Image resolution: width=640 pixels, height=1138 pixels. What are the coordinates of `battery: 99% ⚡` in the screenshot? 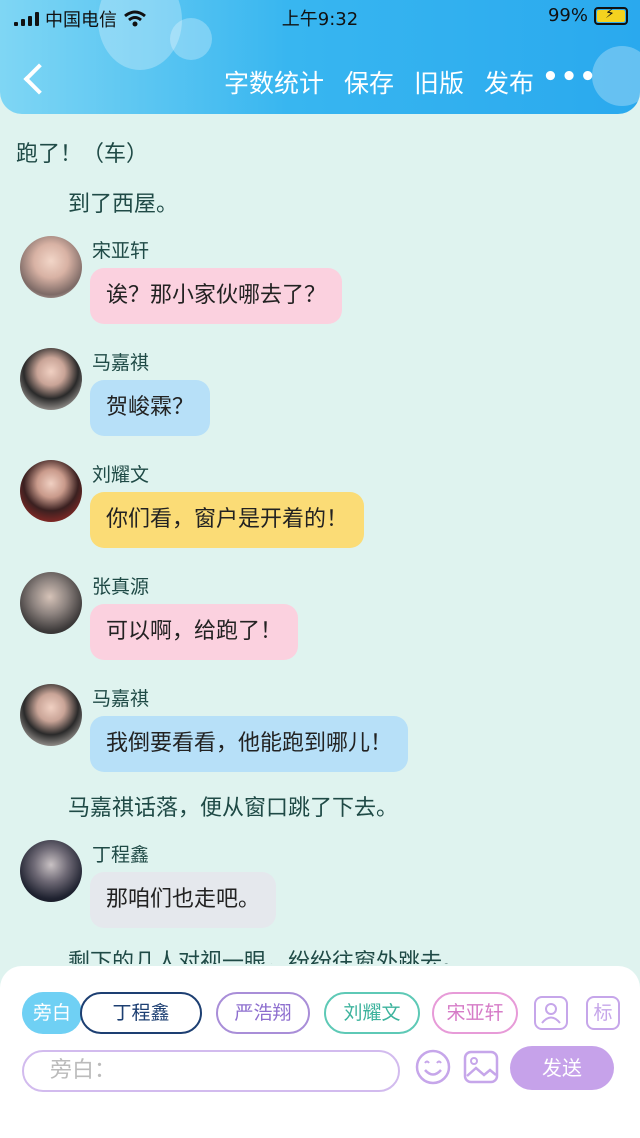 It's located at (588, 15).